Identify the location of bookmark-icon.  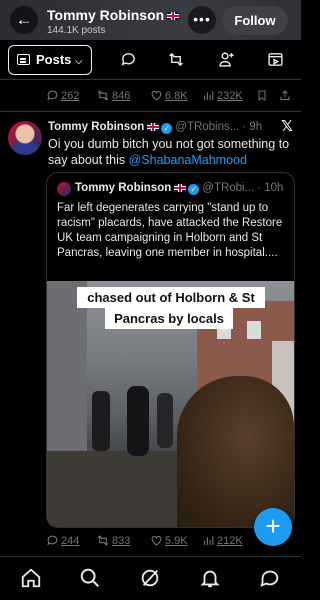
(263, 95).